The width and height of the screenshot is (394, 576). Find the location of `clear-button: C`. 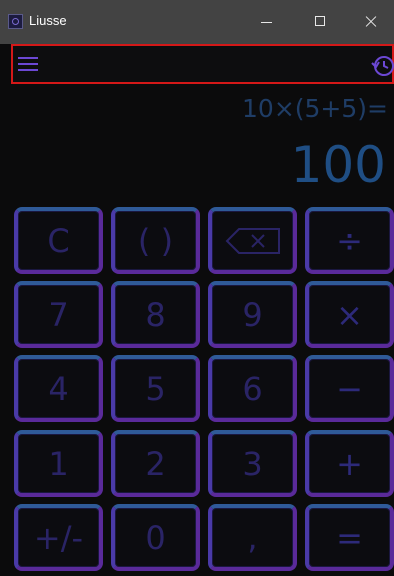

clear-button: C is located at coordinates (58, 240).